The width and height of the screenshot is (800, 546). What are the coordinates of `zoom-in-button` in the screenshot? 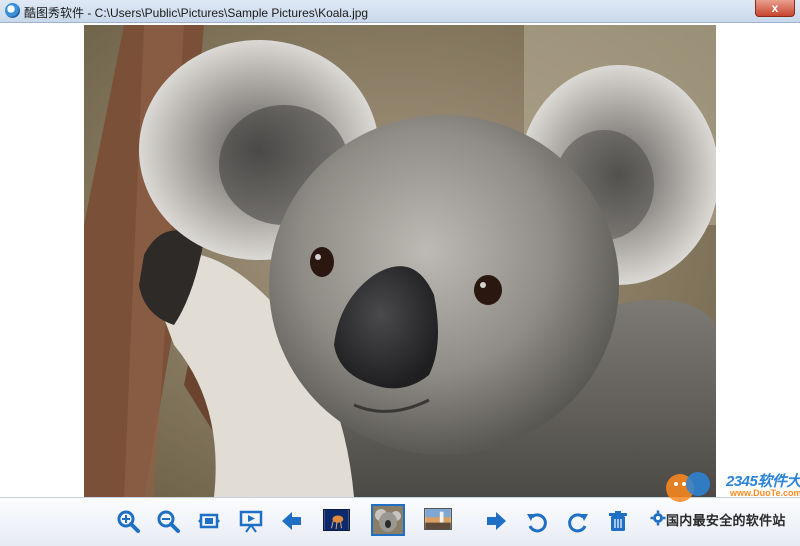 It's located at (128, 521).